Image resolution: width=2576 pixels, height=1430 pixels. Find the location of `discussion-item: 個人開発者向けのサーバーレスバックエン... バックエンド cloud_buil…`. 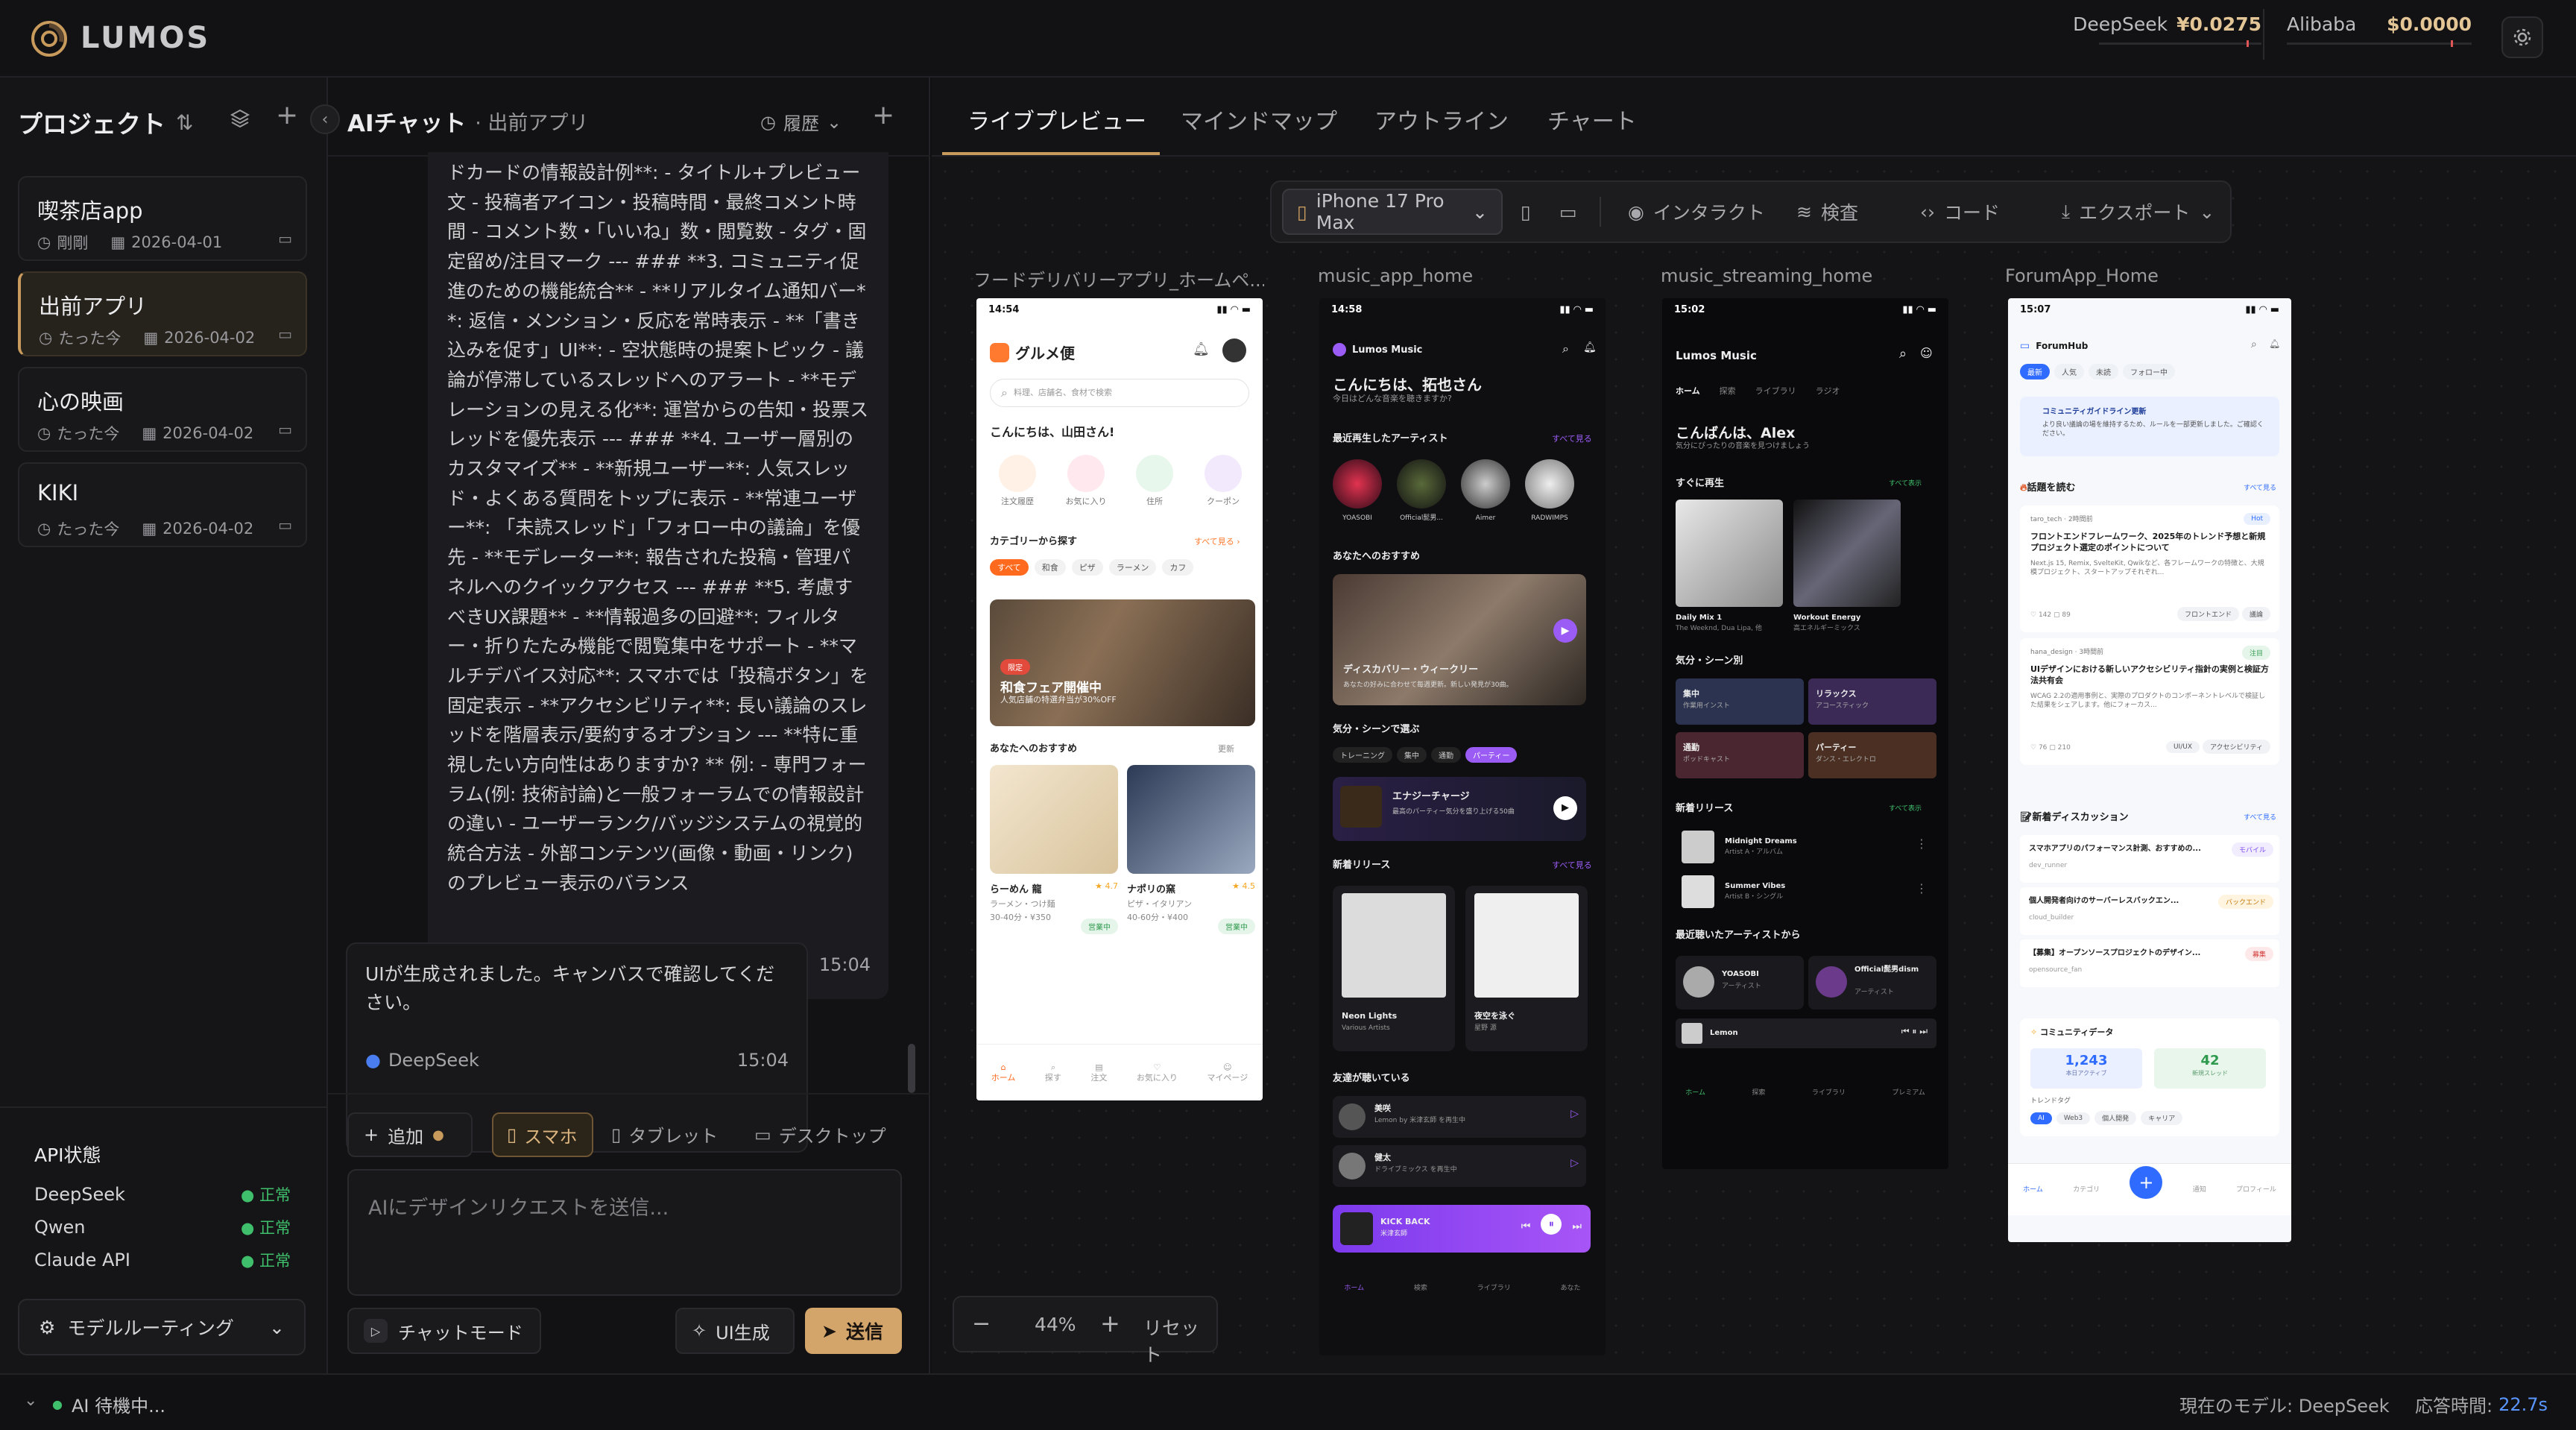

discussion-item: 個人開発者向けのサーバーレスバックエン... バックエンド cloud_buil… is located at coordinates (2150, 911).